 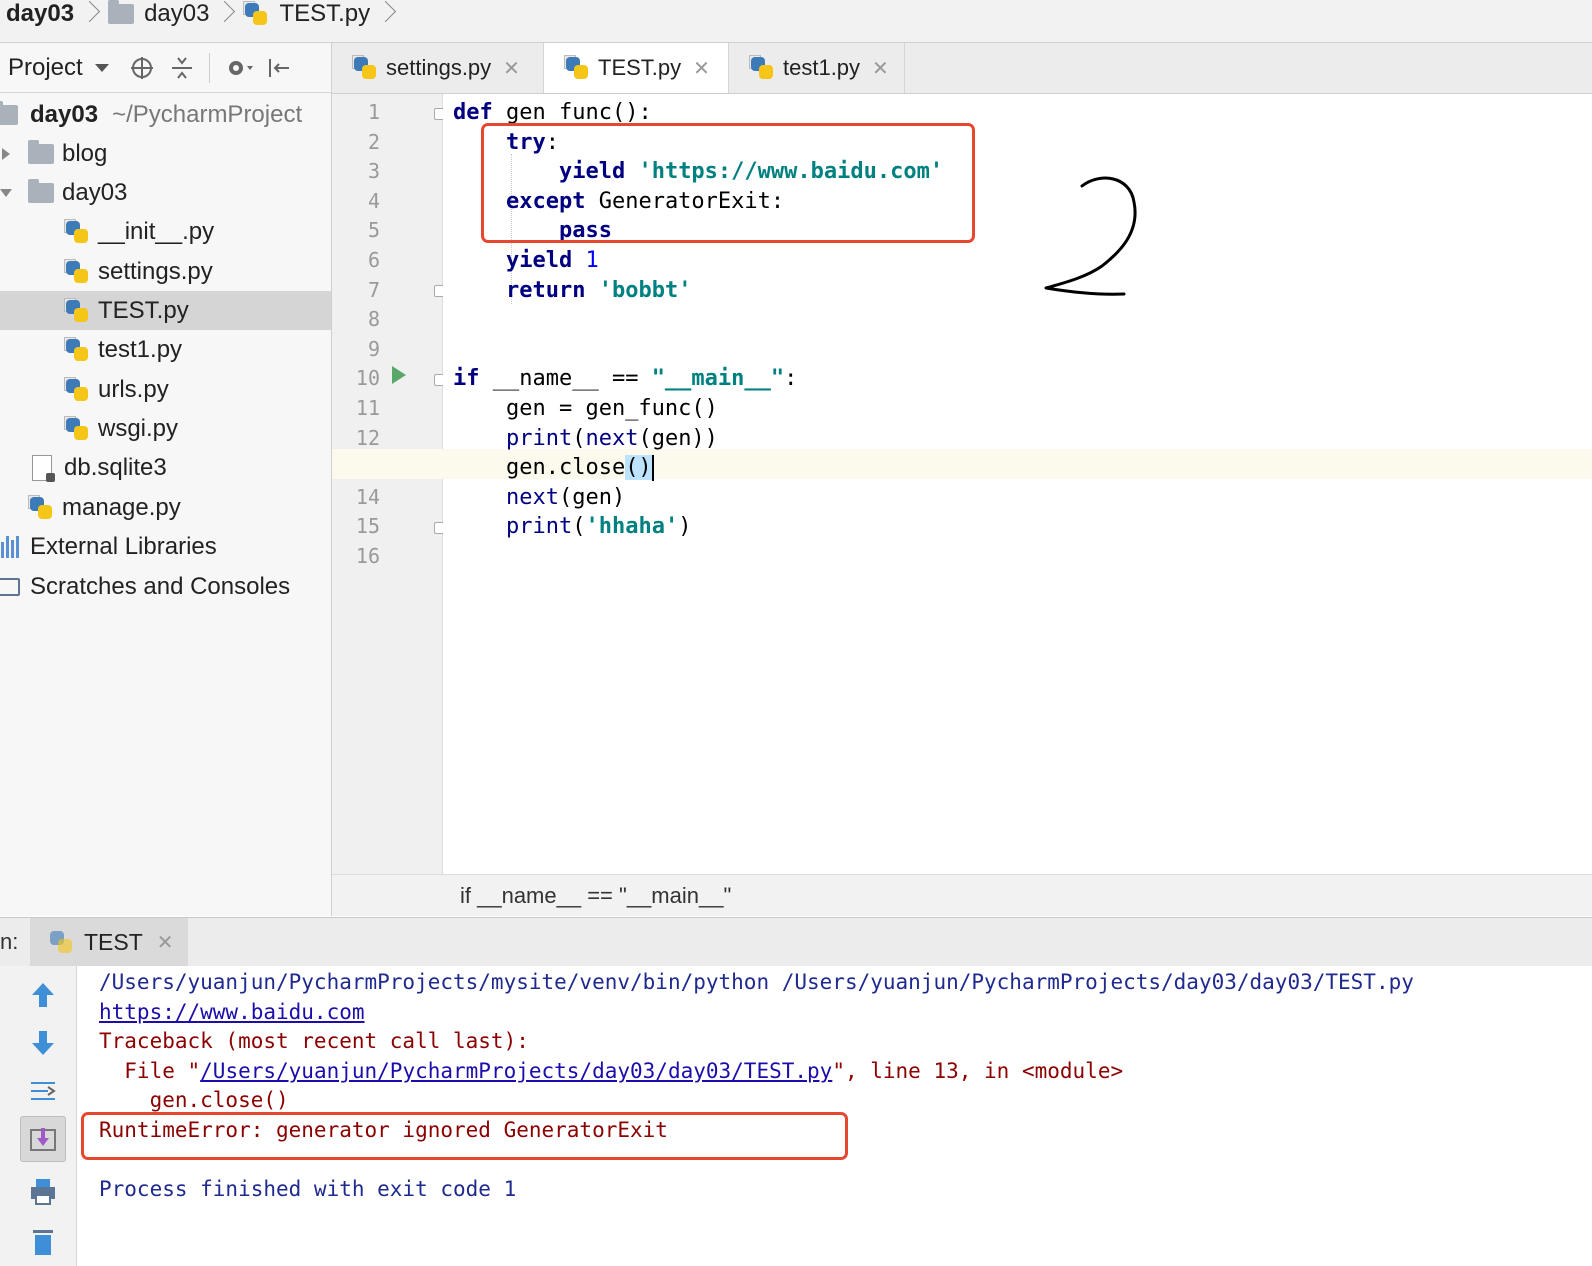 What do you see at coordinates (962, 895) in the screenshot?
I see `editor-breadcrumb-status: if __name__ == "__main__"` at bounding box center [962, 895].